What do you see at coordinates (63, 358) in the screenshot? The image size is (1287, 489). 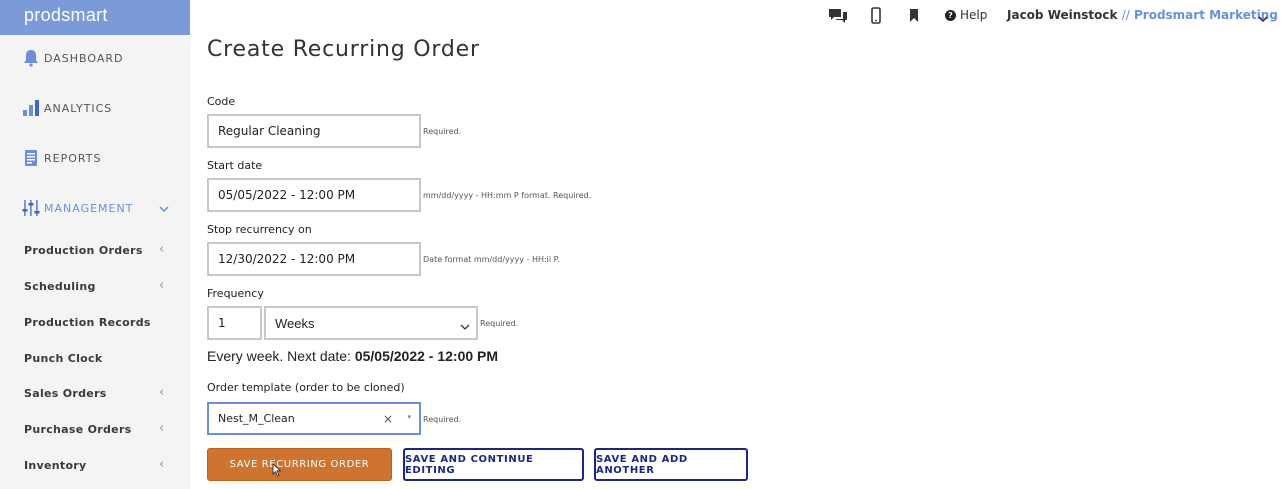 I see `sidebar-item-label: Punch Clock` at bounding box center [63, 358].